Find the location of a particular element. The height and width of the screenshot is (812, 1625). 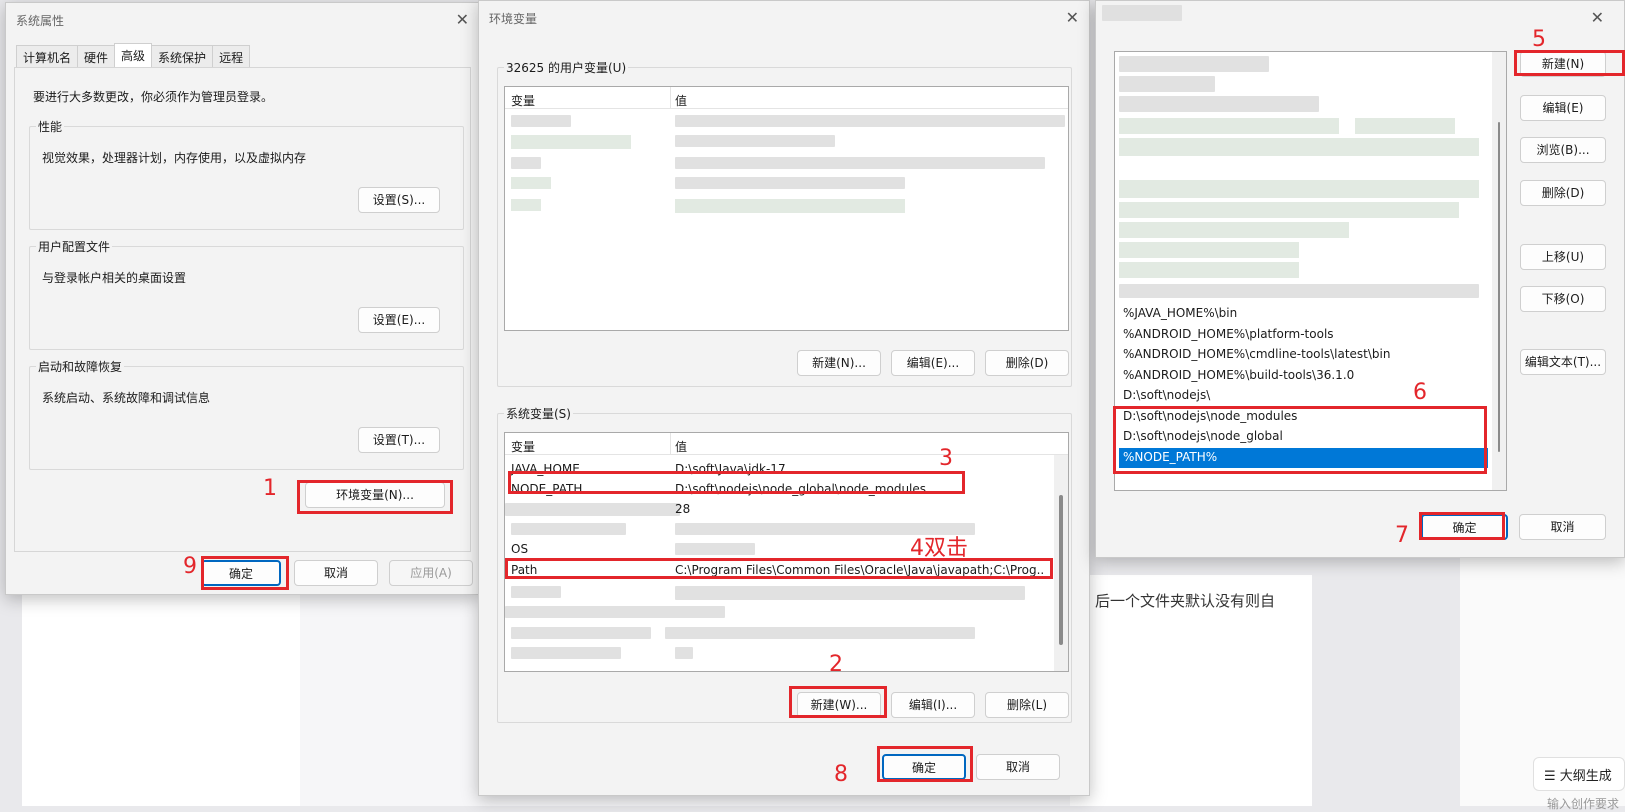

var-name: JAVA_HOME is located at coordinates (545, 469).